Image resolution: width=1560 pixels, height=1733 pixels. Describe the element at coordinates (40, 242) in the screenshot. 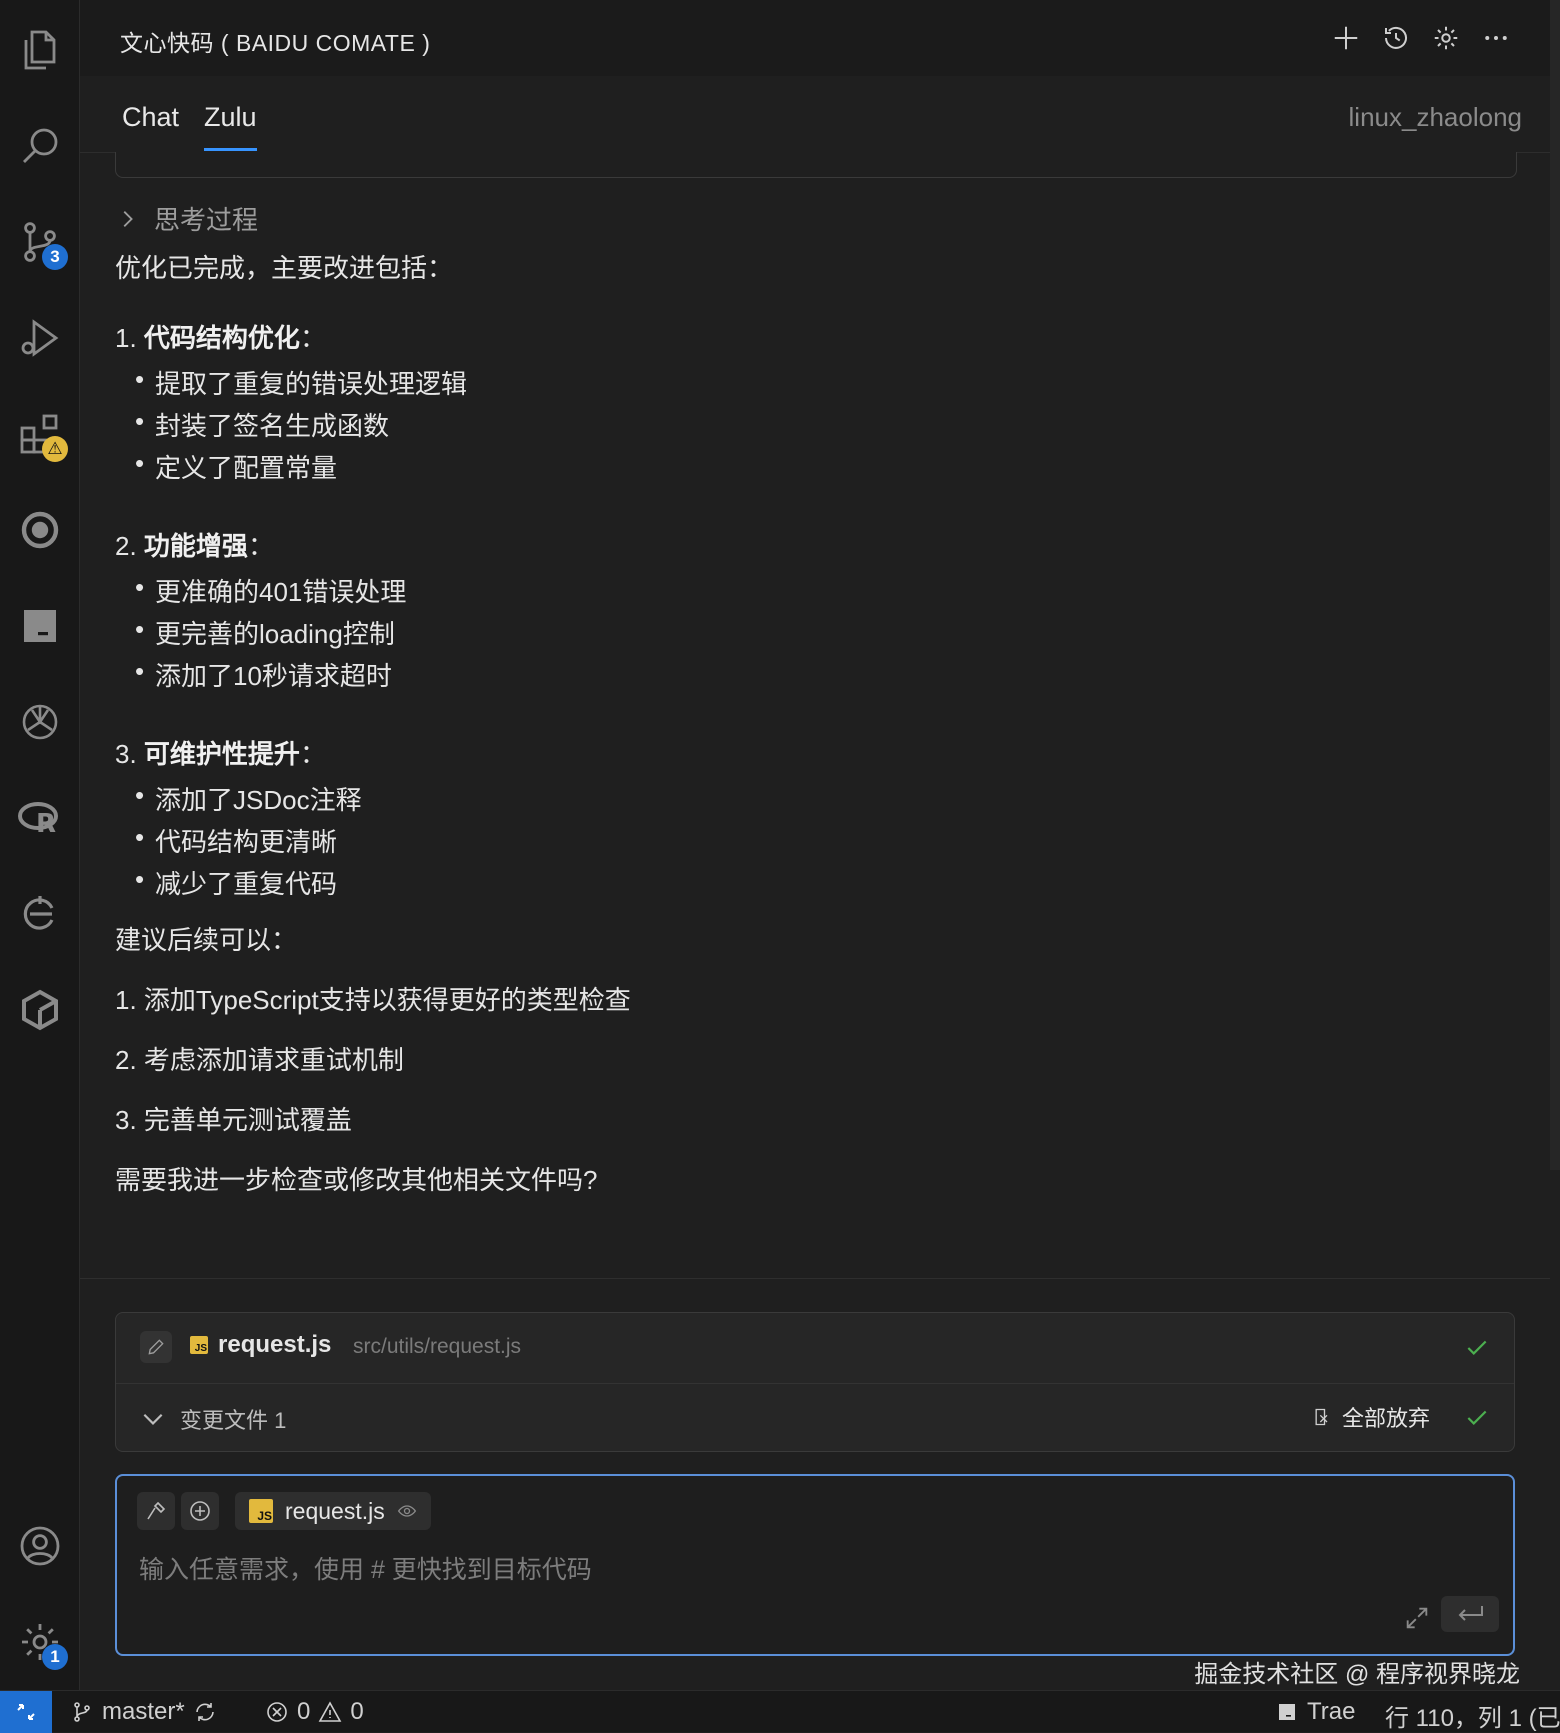

I see `source-control-icon: 3` at that location.